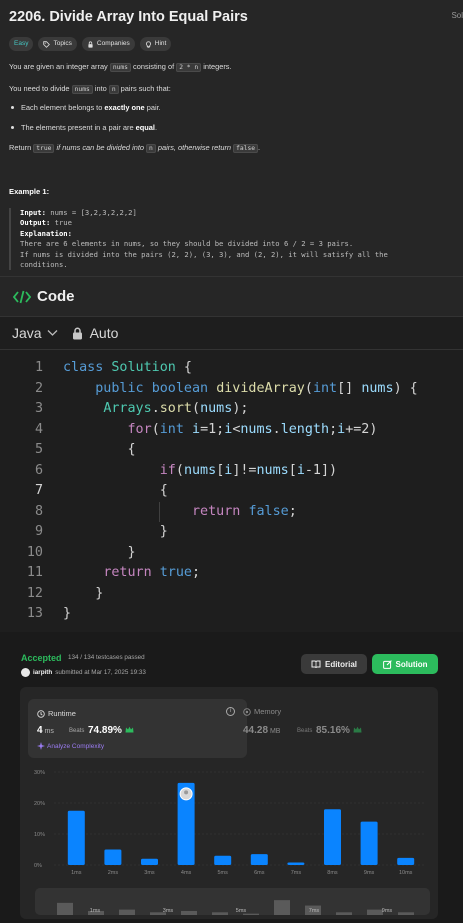 The height and width of the screenshot is (923, 463). Describe the element at coordinates (100, 672) in the screenshot. I see `submitted-time: submitted at Mar 17, 2025 19:33` at that location.